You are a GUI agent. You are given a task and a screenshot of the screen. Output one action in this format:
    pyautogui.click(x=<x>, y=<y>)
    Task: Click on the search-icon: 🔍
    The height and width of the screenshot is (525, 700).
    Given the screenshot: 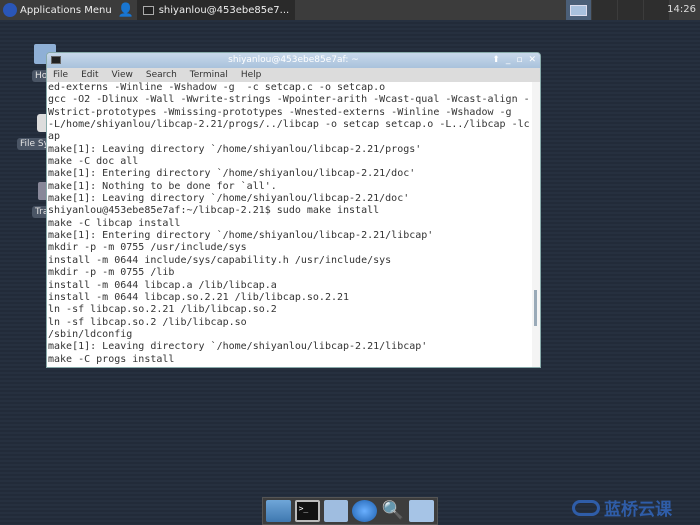 What is the action you would take?
    pyautogui.click(x=393, y=511)
    